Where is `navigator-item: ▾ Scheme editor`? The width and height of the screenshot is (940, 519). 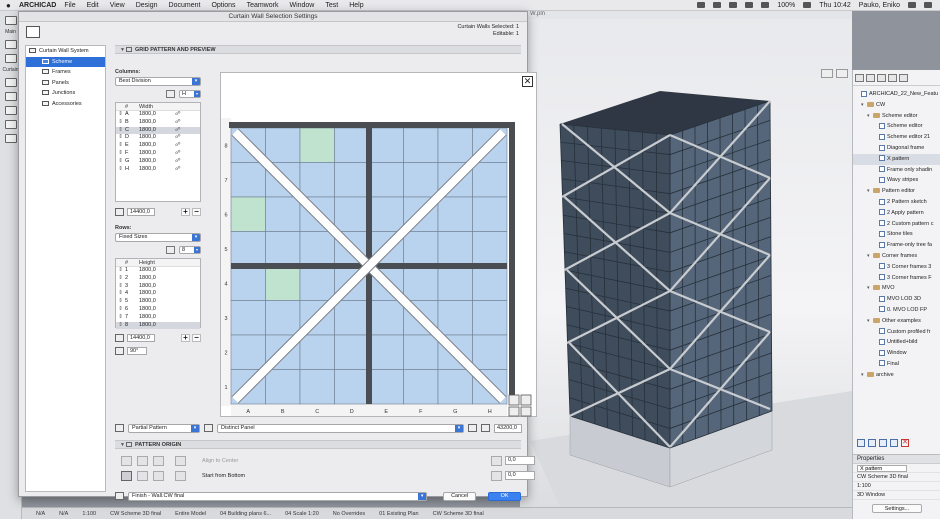
navigator-item: ▾ Scheme editor is located at coordinates (896, 116).